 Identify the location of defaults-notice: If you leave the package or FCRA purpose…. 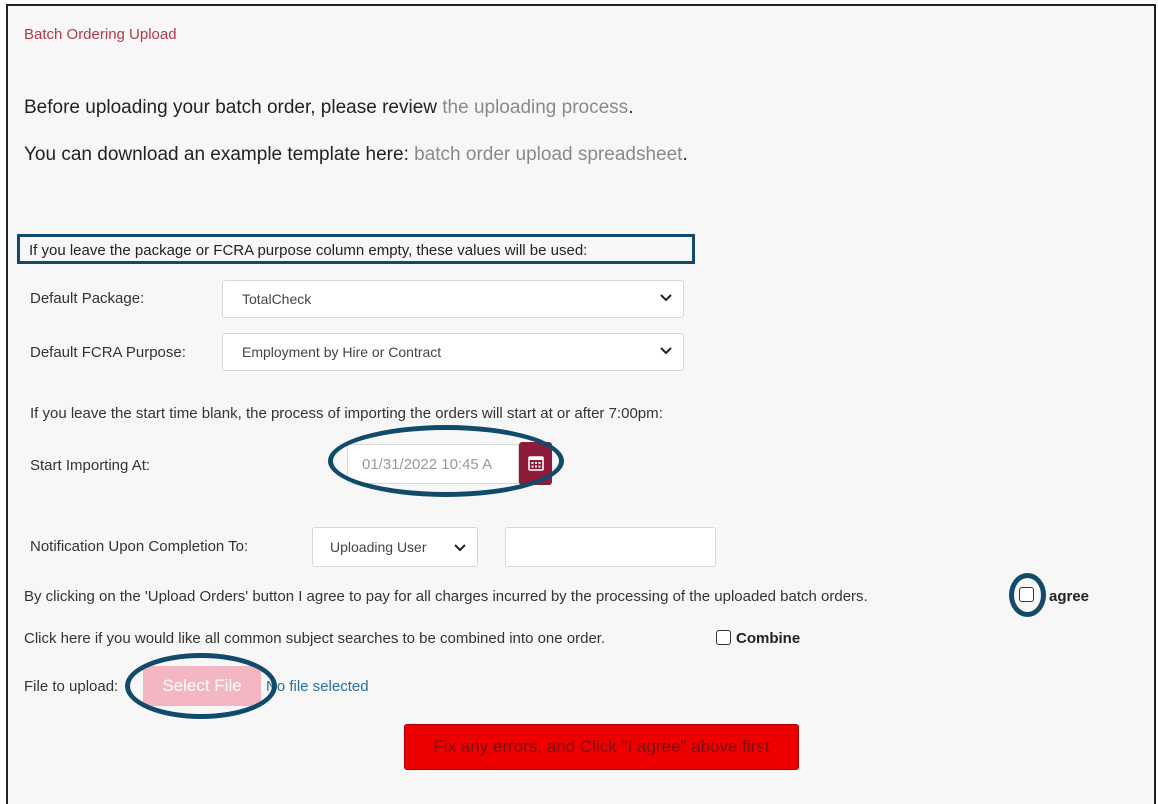
(308, 250).